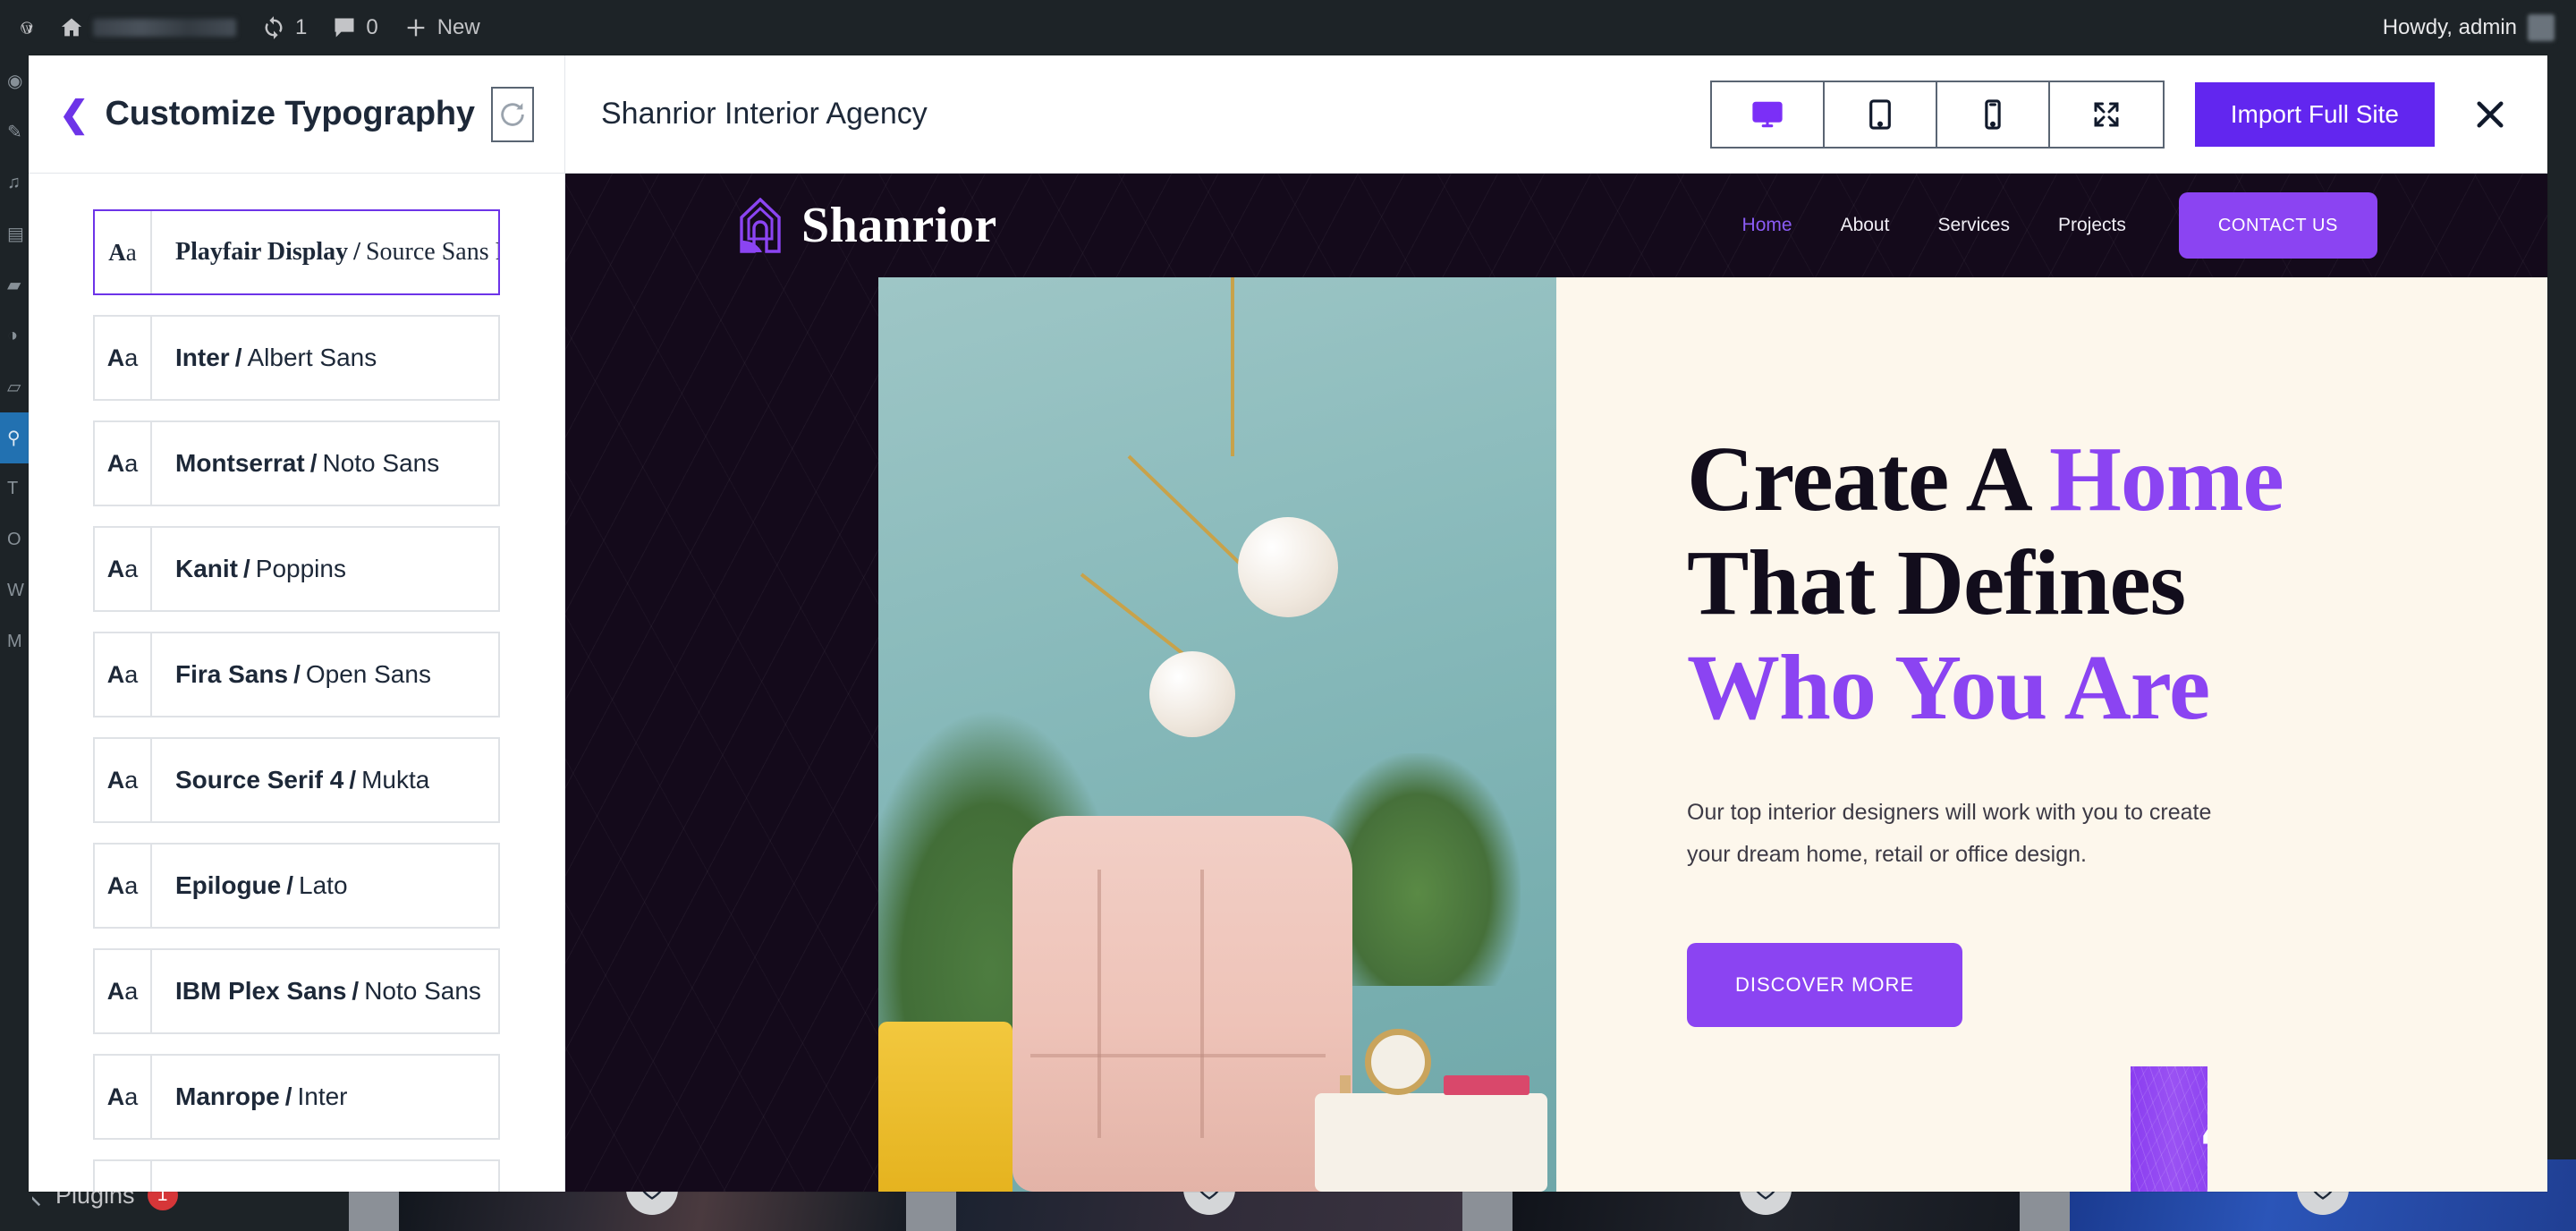 This screenshot has width=2576, height=1231. I want to click on wpforms-icon: W, so click(15, 590).